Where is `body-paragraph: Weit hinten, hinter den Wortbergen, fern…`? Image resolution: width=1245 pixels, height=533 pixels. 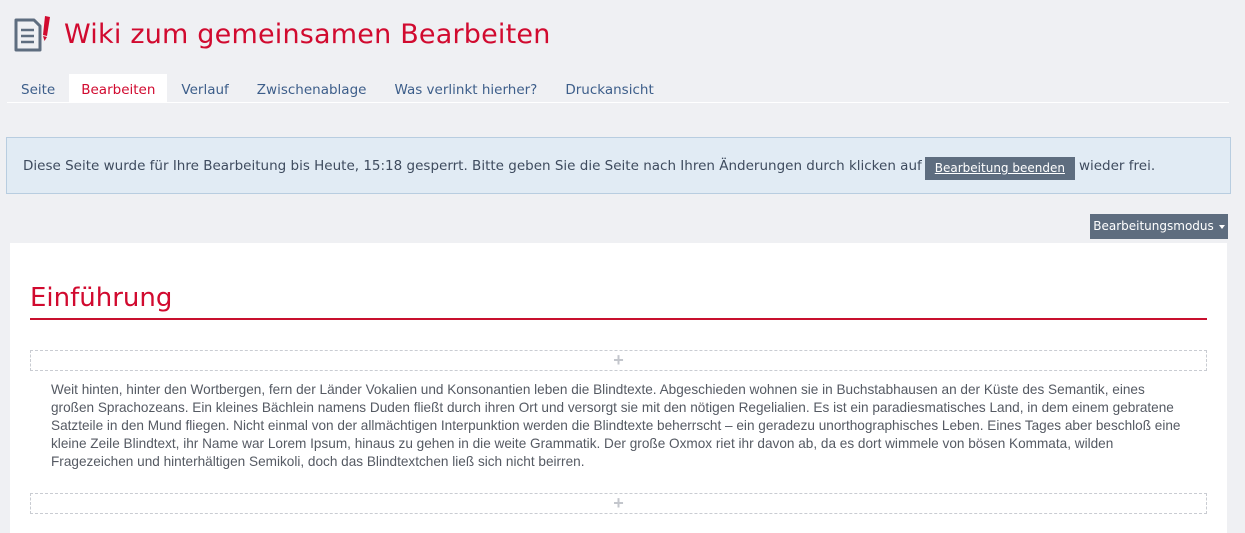 body-paragraph: Weit hinten, hinter den Wortbergen, fern… is located at coordinates (616, 425).